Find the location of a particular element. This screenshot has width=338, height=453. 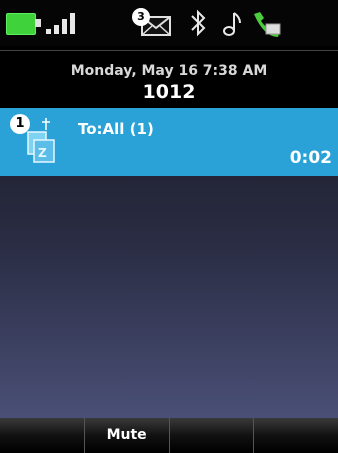

signal-strength-icon is located at coordinates (65, 23).